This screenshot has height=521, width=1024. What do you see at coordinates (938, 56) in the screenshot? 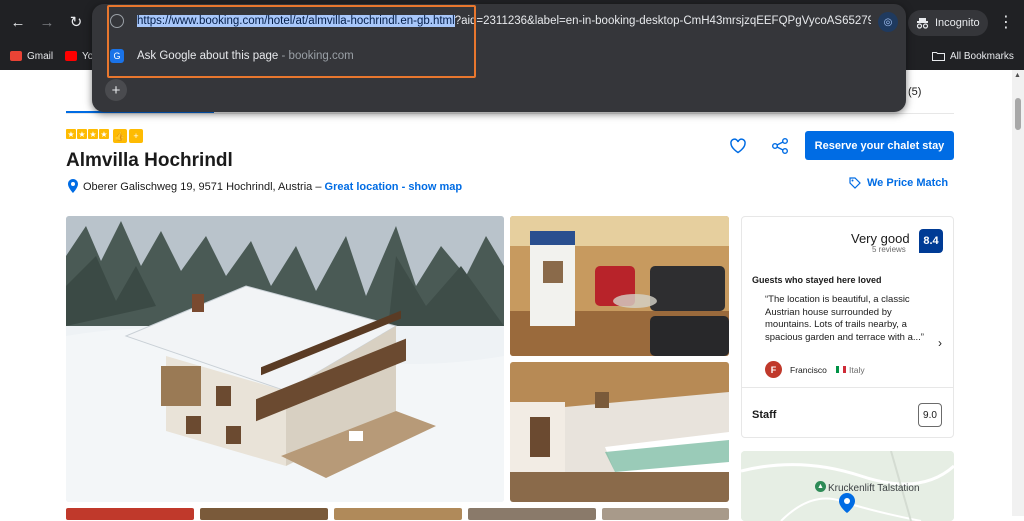
I see `folder-icon` at bounding box center [938, 56].